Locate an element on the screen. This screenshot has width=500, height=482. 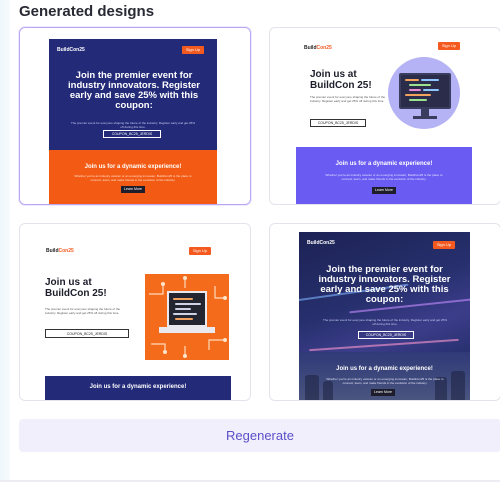
design-3-headline: Join us at BuildCon 25! is located at coordinates (76, 288).